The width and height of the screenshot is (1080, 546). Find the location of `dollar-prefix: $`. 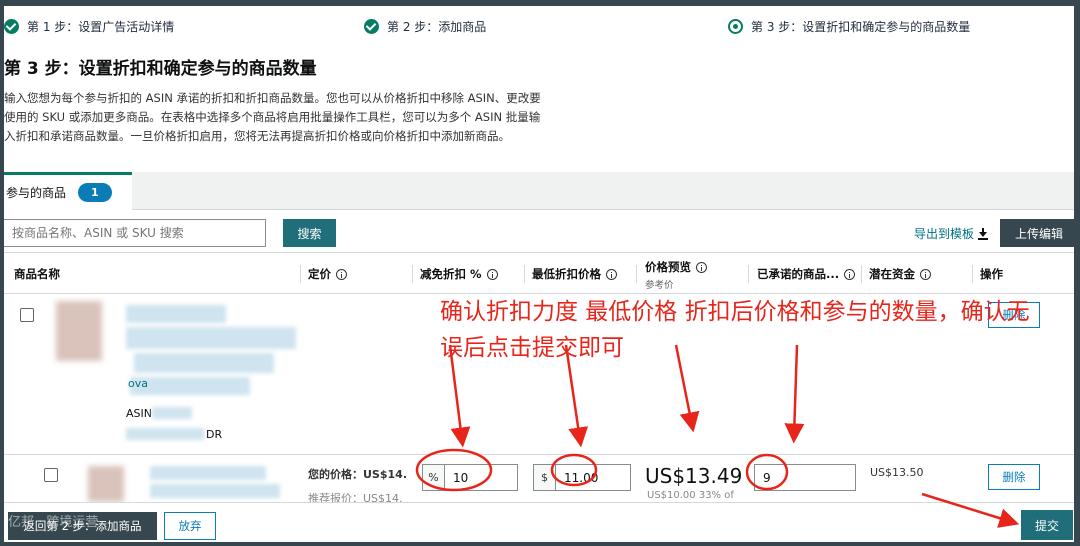

dollar-prefix: $ is located at coordinates (545, 477).